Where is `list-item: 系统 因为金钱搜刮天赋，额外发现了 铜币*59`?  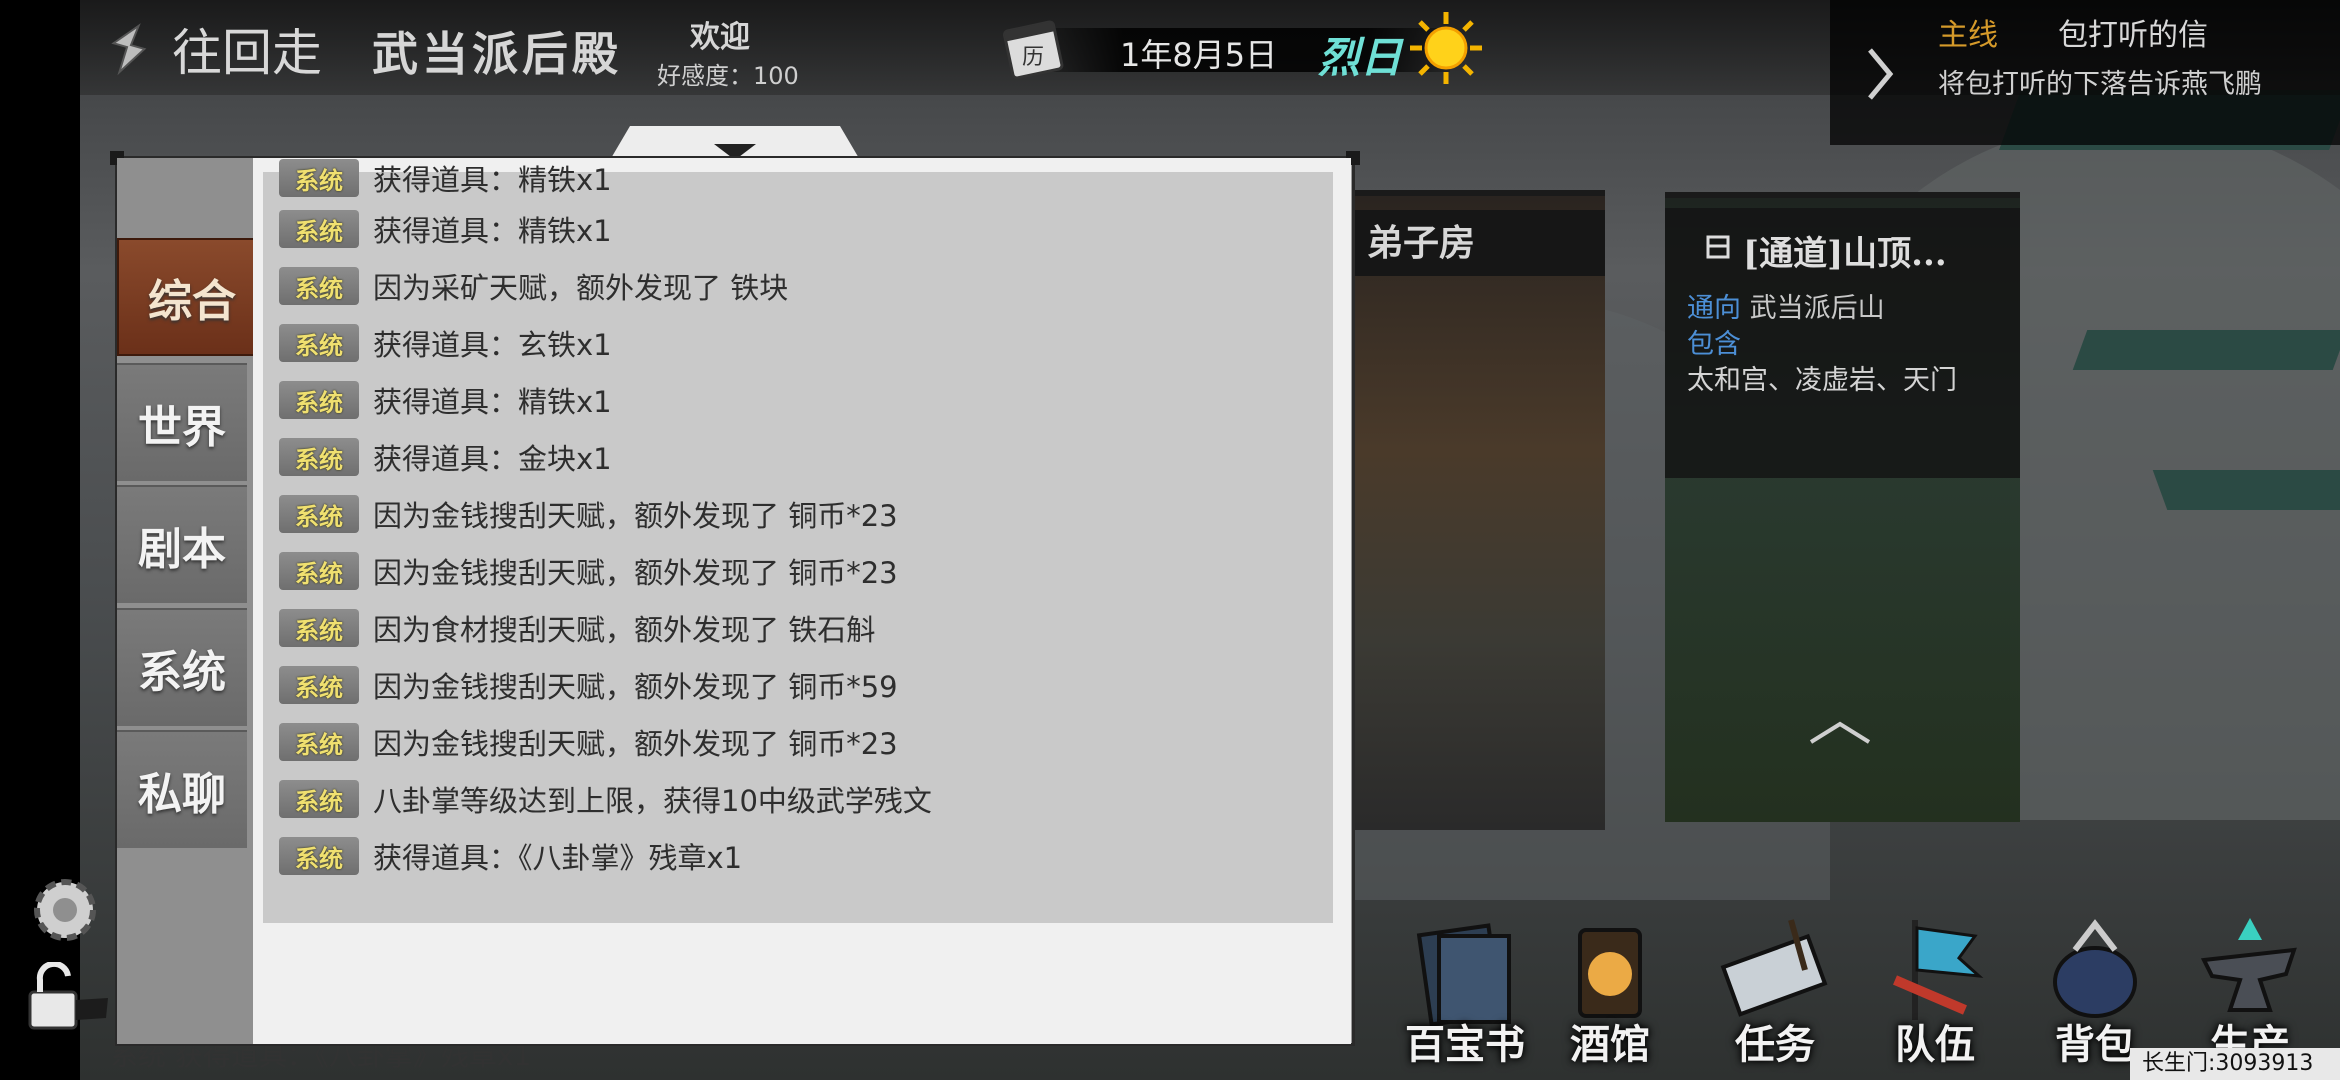
list-item: 系统 因为金钱搜刮天赋，额外发现了 铜币*59 is located at coordinates (588, 685).